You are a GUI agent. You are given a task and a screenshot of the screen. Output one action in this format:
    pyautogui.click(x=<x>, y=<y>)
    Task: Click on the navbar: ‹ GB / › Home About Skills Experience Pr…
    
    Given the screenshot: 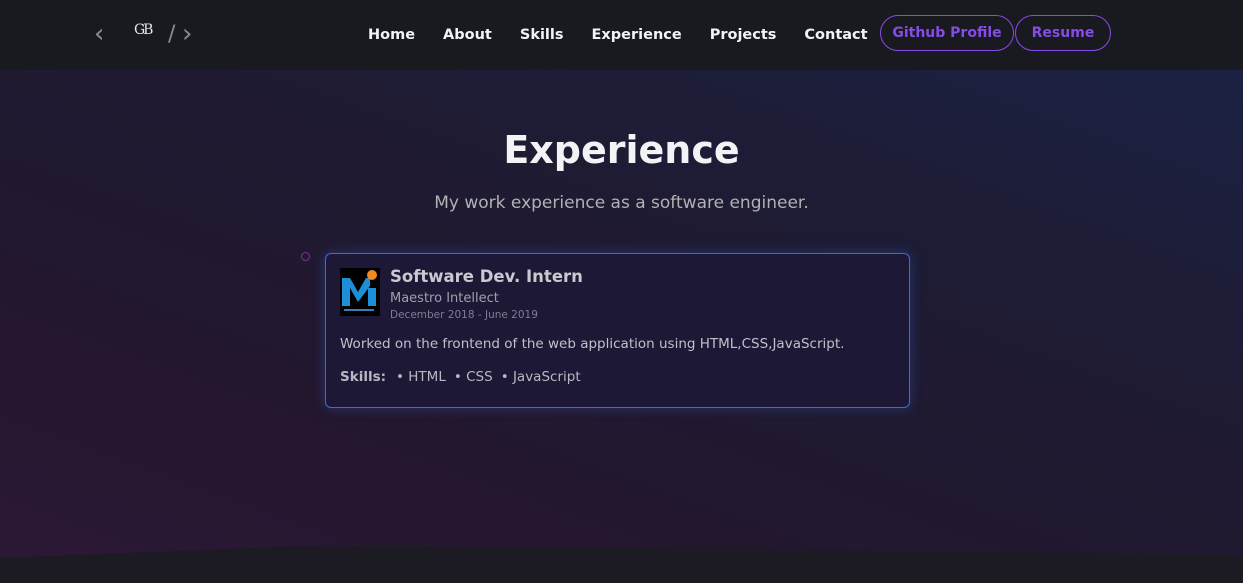 What is the action you would take?
    pyautogui.click(x=621, y=35)
    